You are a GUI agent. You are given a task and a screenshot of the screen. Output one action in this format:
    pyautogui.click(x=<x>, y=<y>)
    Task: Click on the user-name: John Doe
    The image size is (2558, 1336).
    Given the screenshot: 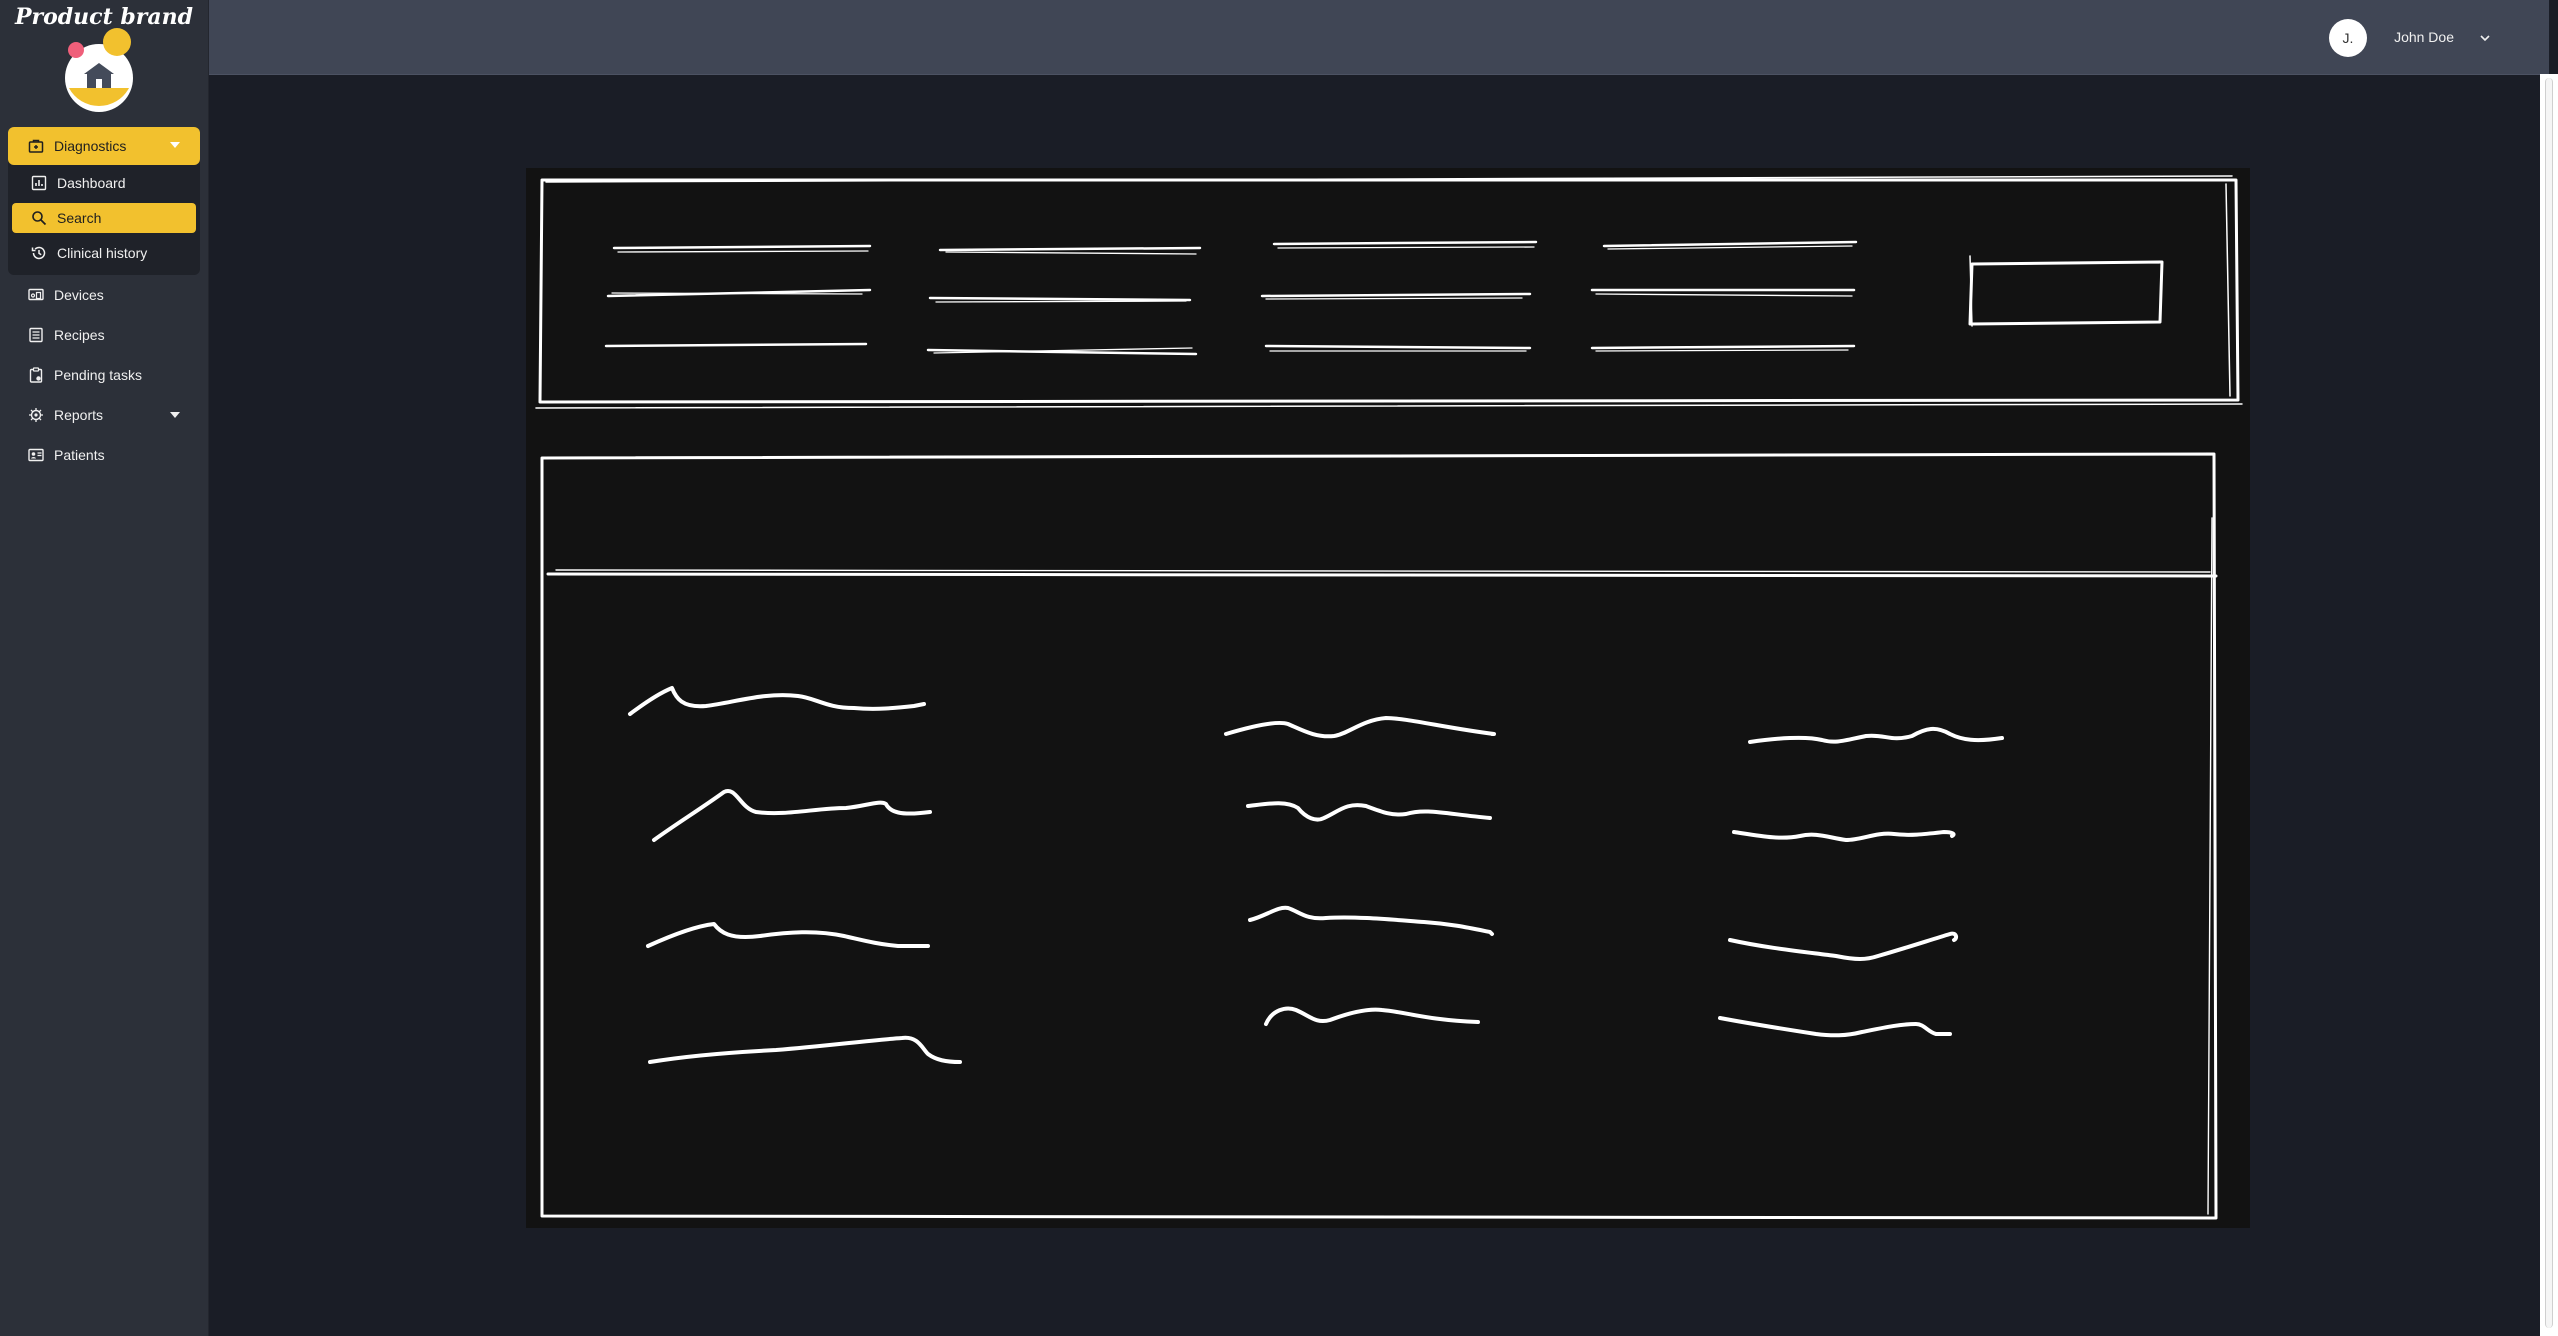 What is the action you would take?
    pyautogui.click(x=2424, y=37)
    